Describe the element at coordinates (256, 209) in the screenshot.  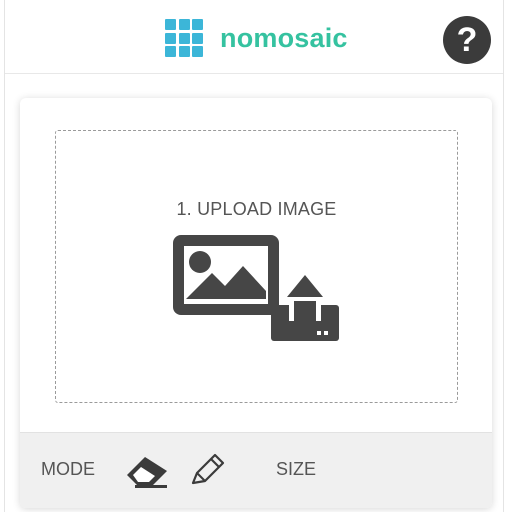
I see `upload-label: 1. UPLOAD IMAGE` at that location.